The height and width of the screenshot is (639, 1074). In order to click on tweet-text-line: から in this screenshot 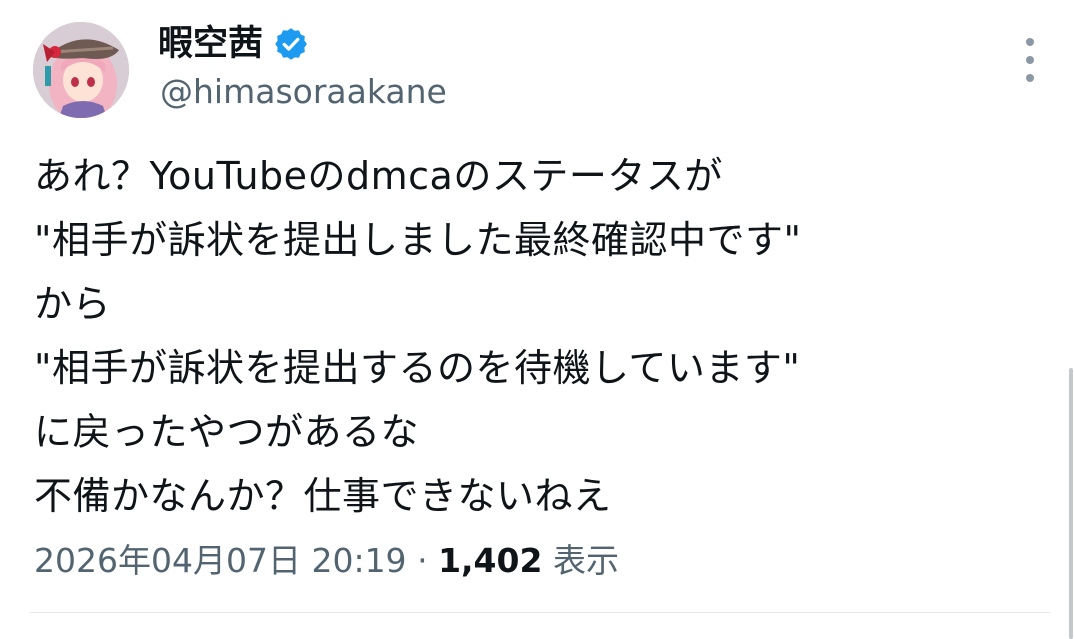, I will do `click(73, 304)`.